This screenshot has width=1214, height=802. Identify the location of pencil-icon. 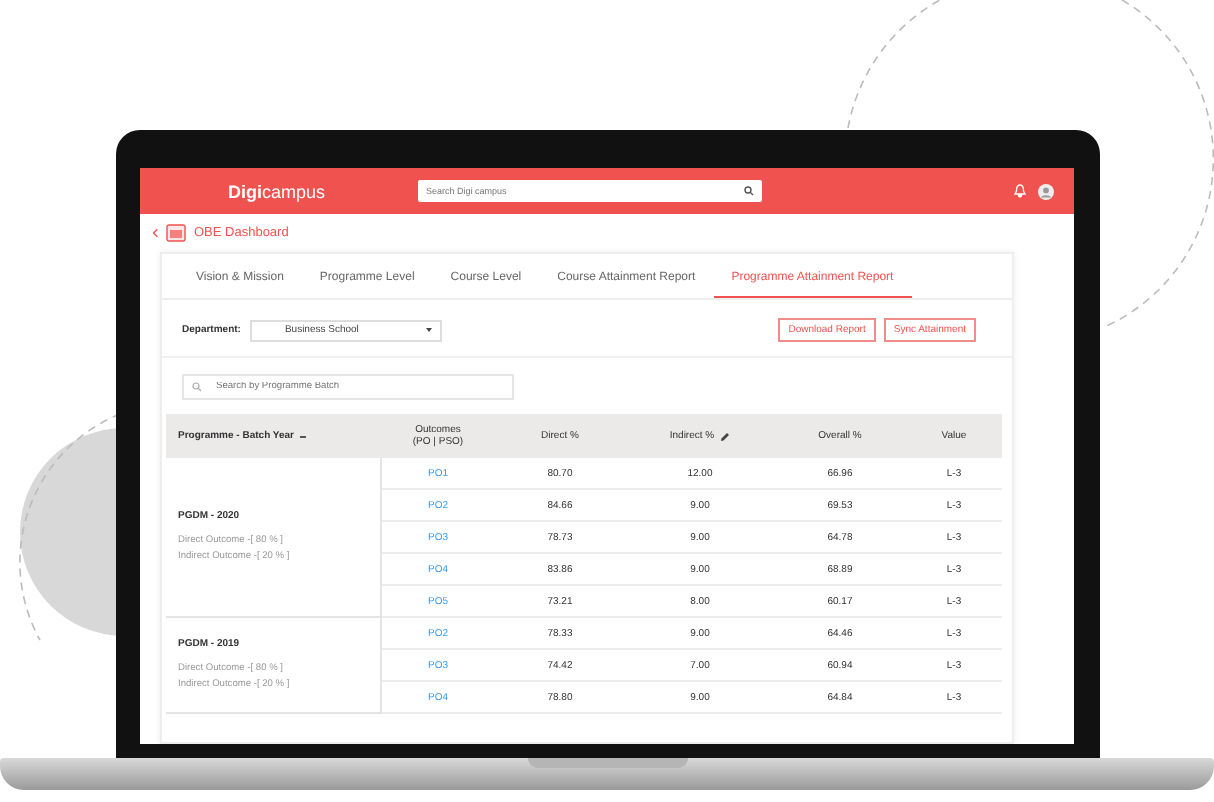
(725, 436).